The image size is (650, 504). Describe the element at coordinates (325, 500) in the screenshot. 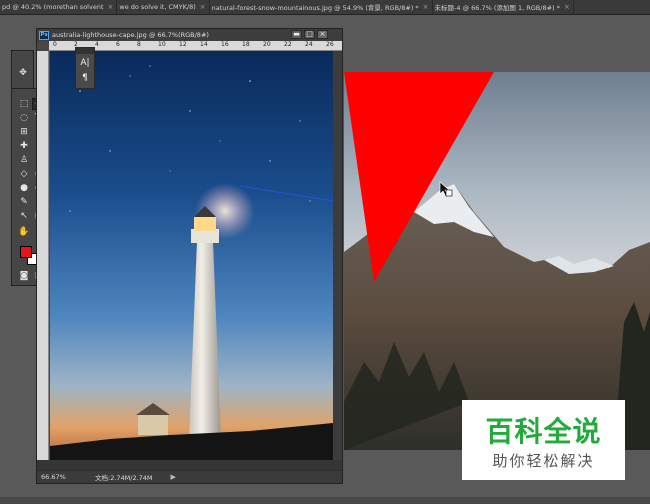

I see `background-status-bar` at that location.